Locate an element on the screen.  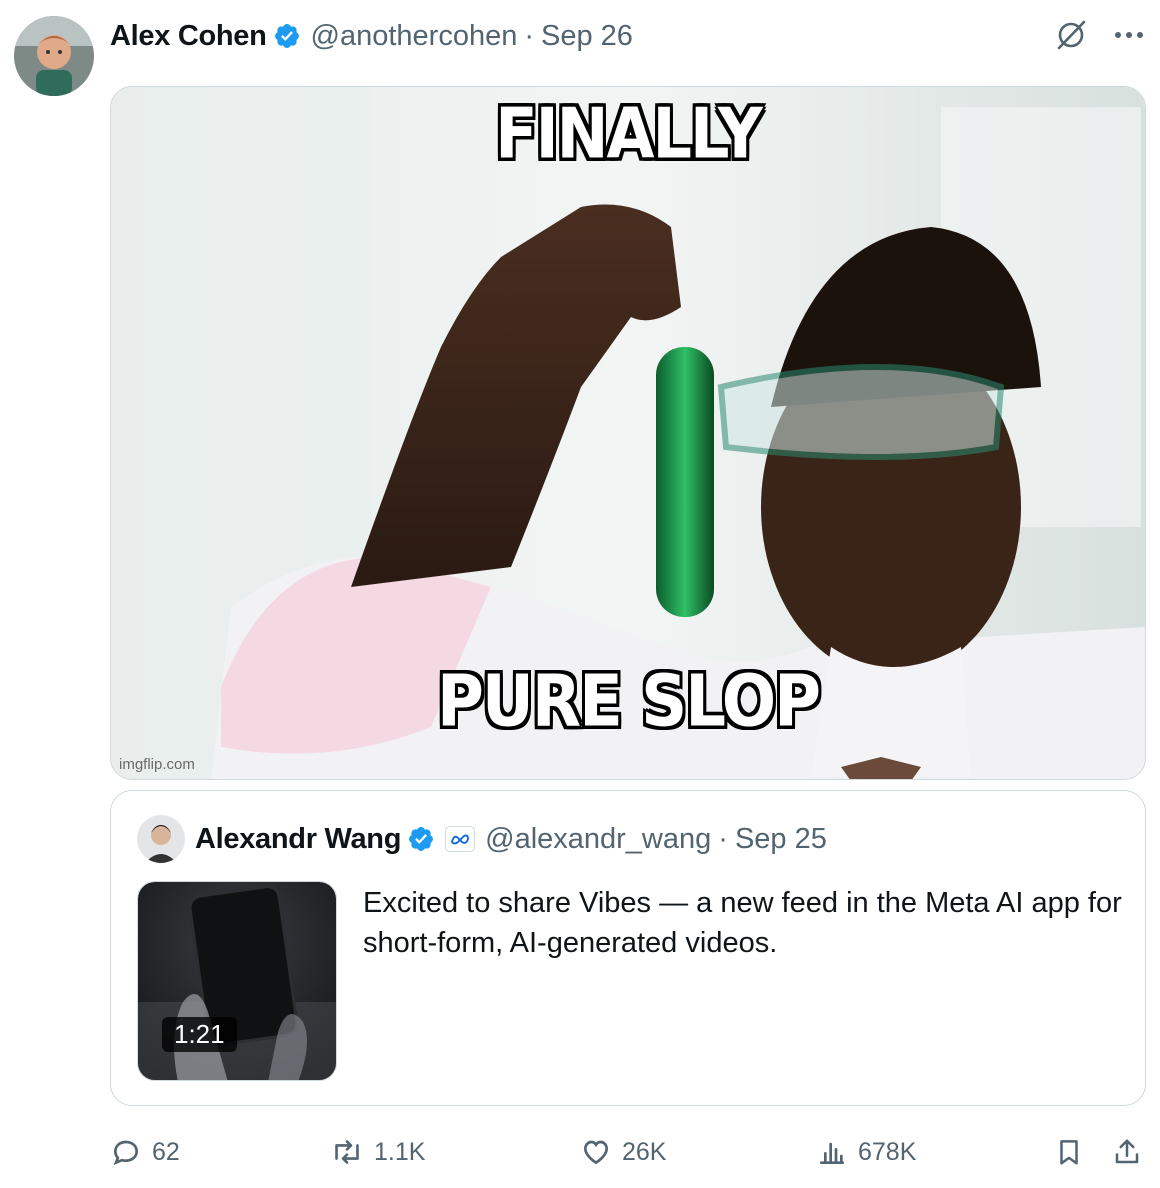
views-button: 678K is located at coordinates (866, 1152).